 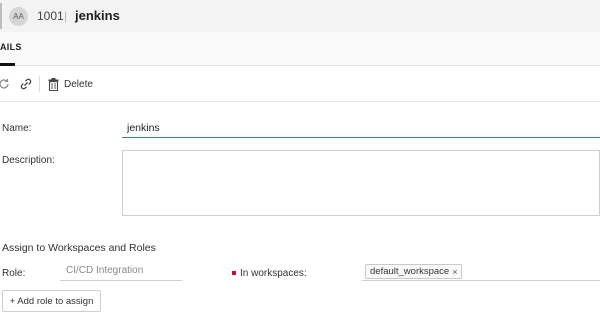 What do you see at coordinates (78, 84) in the screenshot?
I see `delete-label: Delete` at bounding box center [78, 84].